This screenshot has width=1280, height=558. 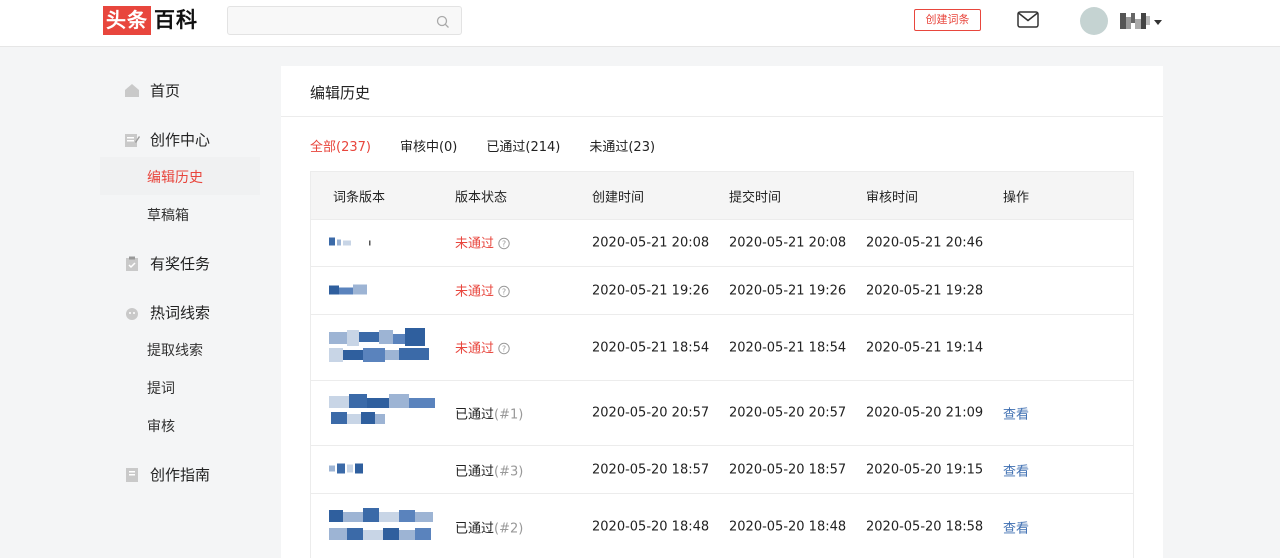 I want to click on edit-icon, so click(x=132, y=140).